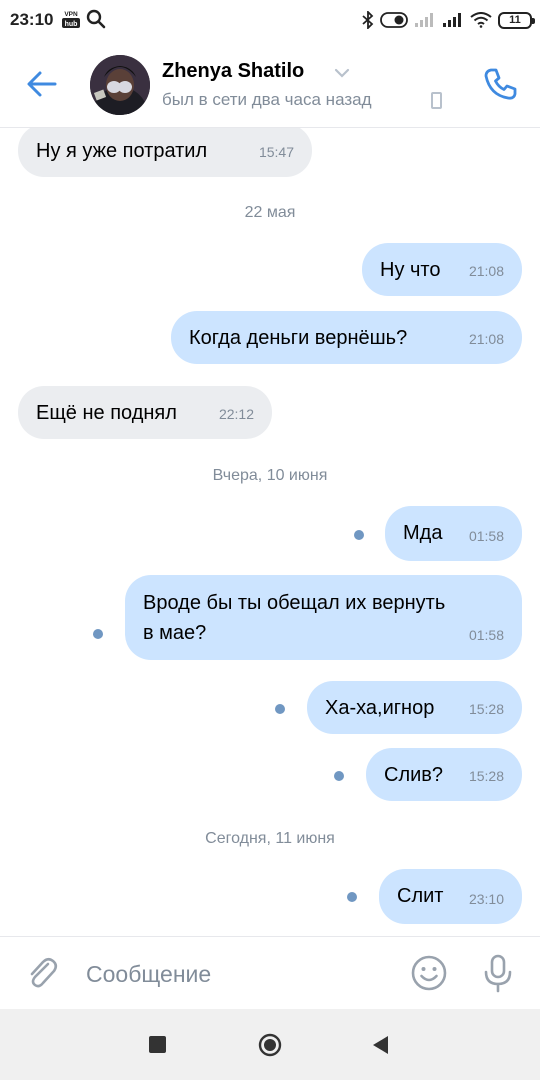 The image size is (540, 1080). I want to click on message-bubble: Слит 23:10, so click(450, 896).